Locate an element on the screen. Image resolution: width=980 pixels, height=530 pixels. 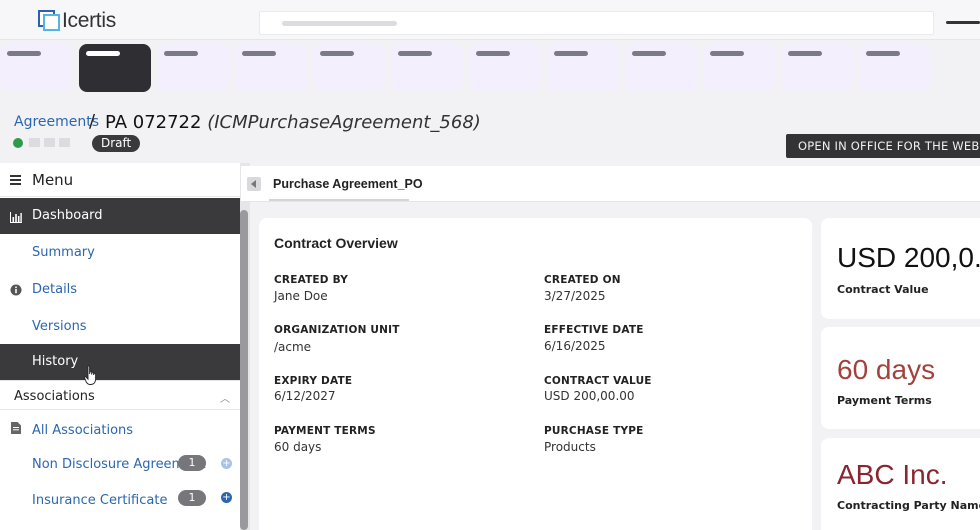
chevron-up-icon: ︿ is located at coordinates (225, 397).